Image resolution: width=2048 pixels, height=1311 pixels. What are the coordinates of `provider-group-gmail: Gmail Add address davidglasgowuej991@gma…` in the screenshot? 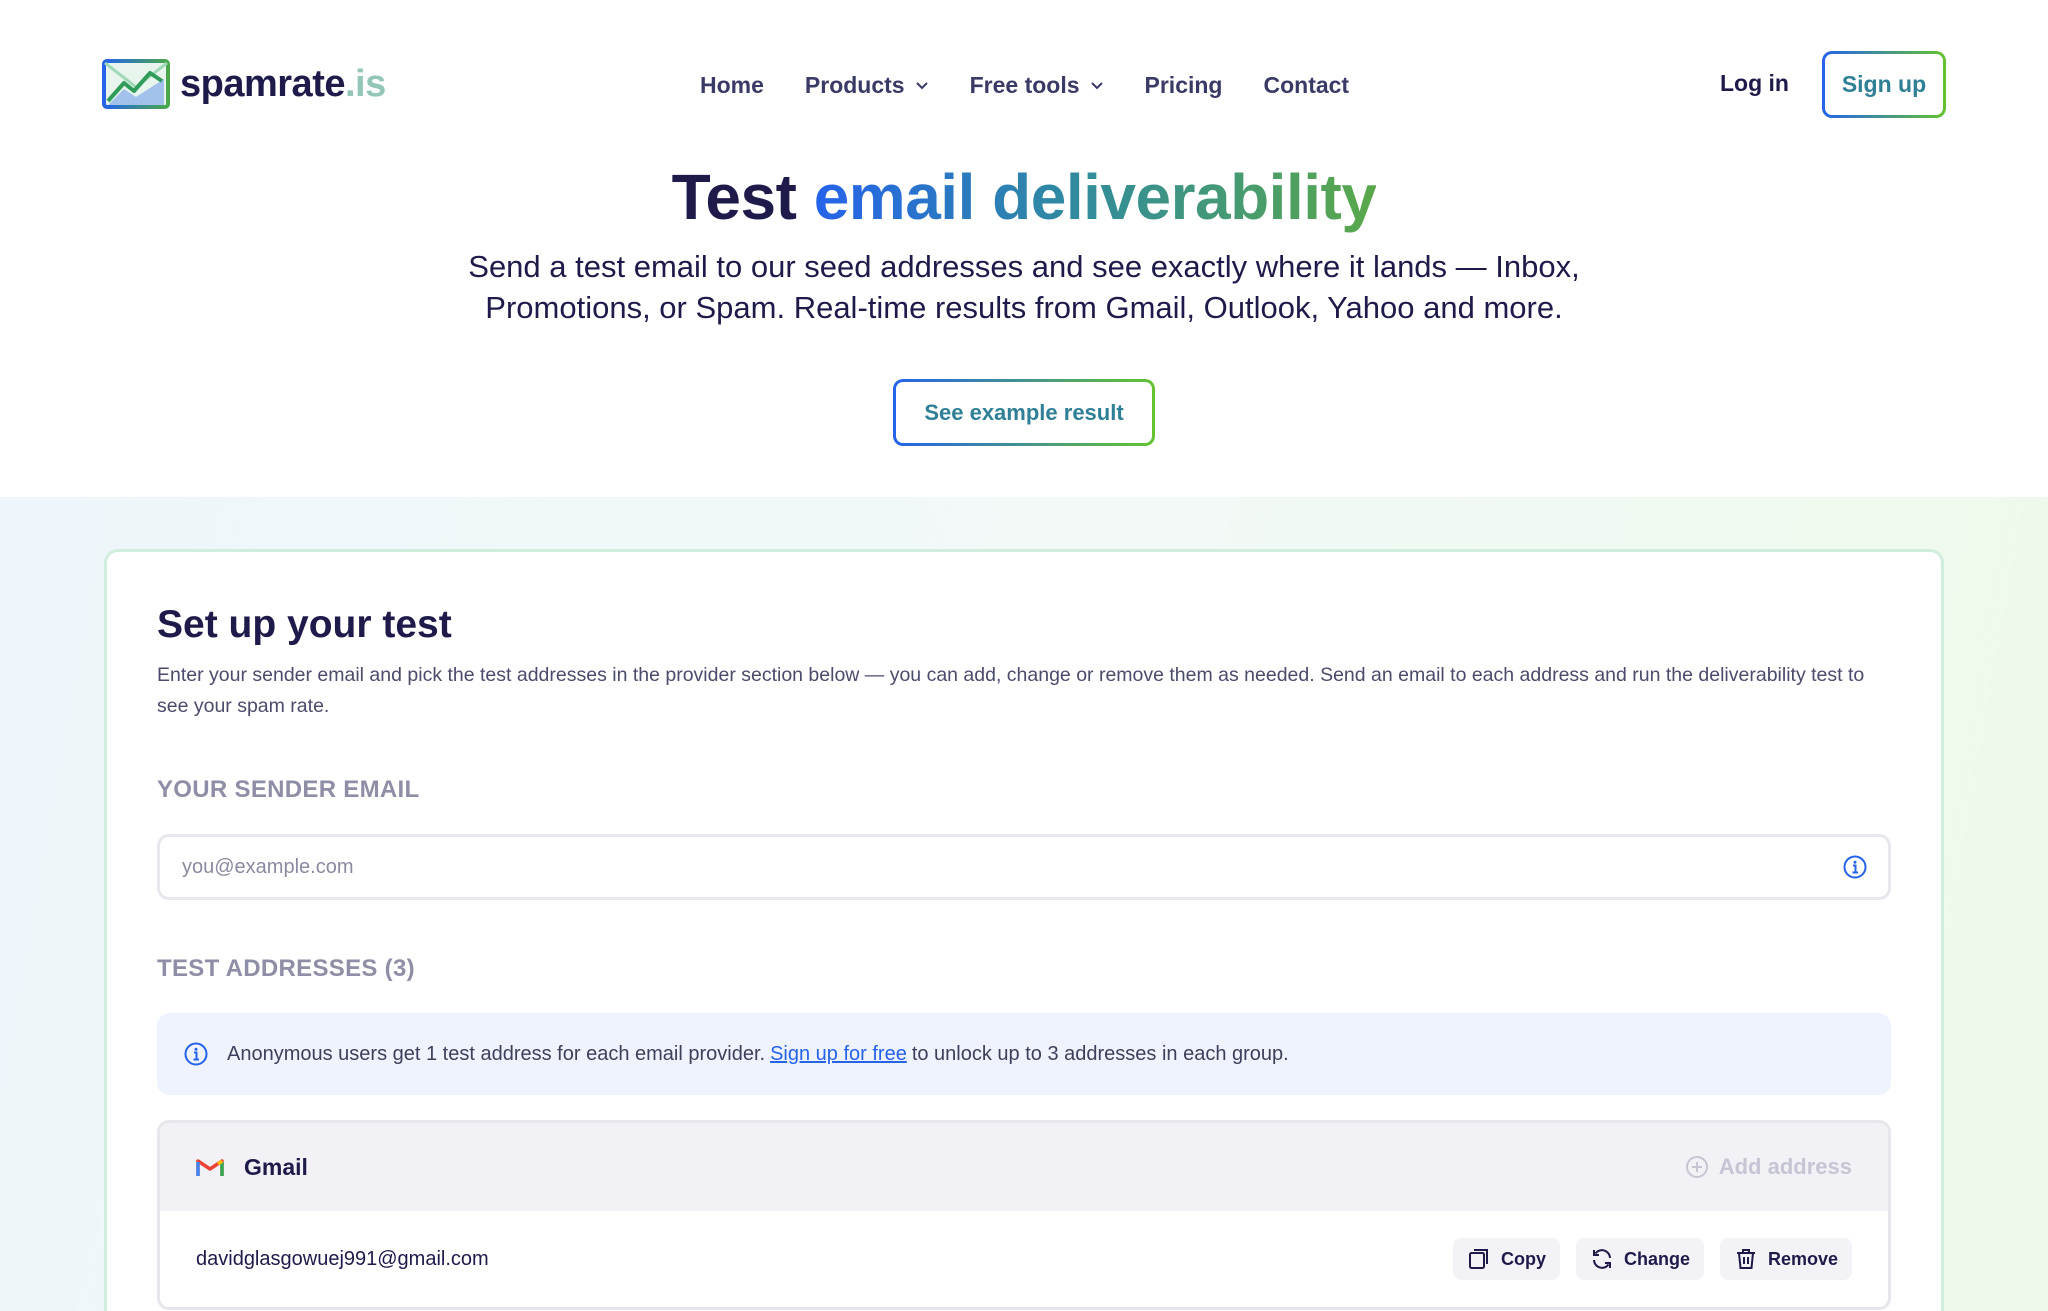 It's located at (1024, 1215).